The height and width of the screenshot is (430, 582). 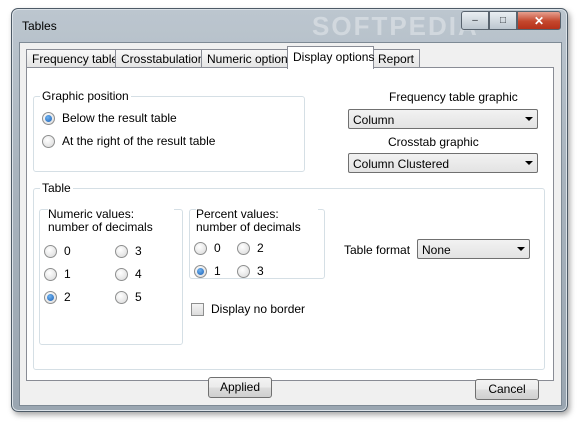 I want to click on table-format-label: Table format, so click(x=377, y=250).